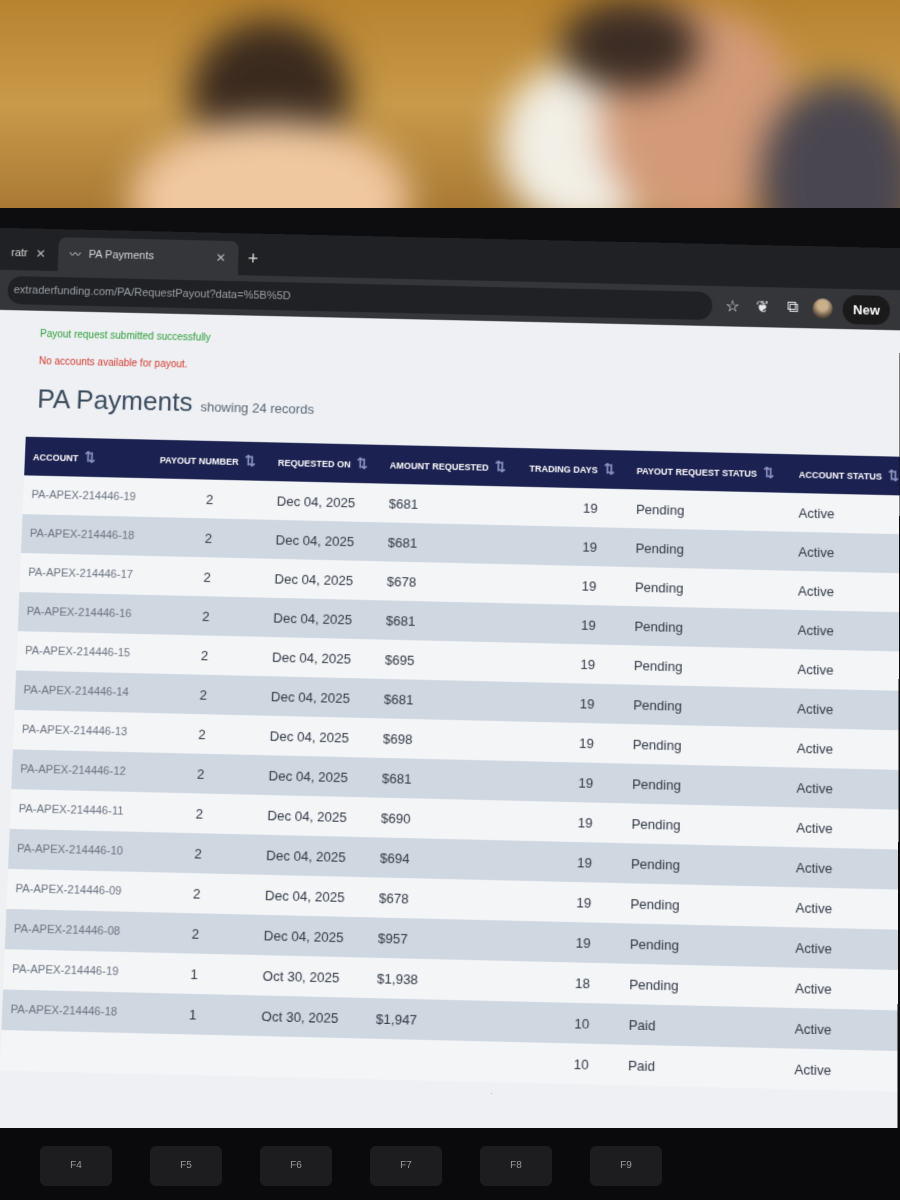 This screenshot has height=1200, width=900. What do you see at coordinates (73, 850) in the screenshot?
I see `cell-account: PA-APEX-214446-10` at bounding box center [73, 850].